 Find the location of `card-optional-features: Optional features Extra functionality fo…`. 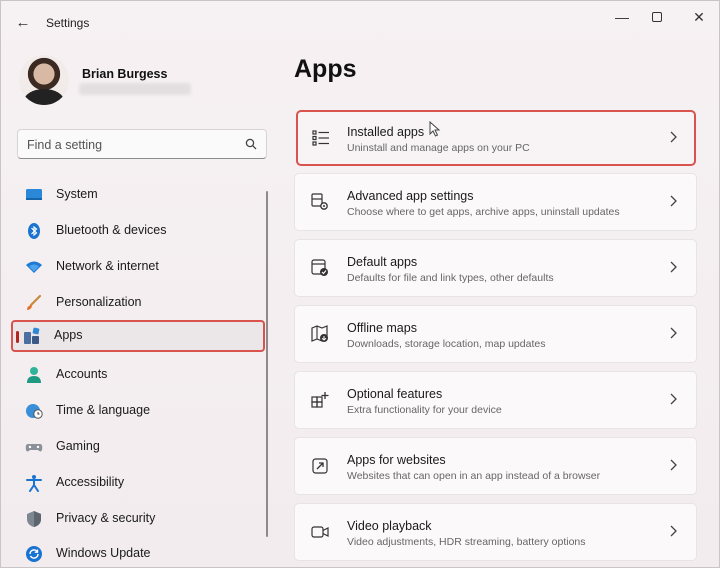

card-optional-features: Optional features Extra functionality fo… is located at coordinates (495, 400).